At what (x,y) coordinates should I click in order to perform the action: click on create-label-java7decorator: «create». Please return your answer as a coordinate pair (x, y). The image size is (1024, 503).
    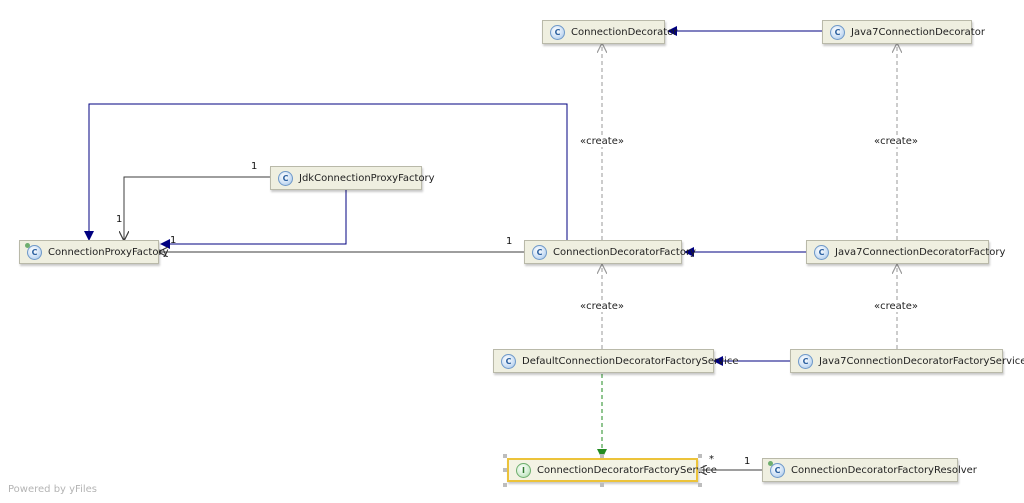
    Looking at the image, I should click on (896, 141).